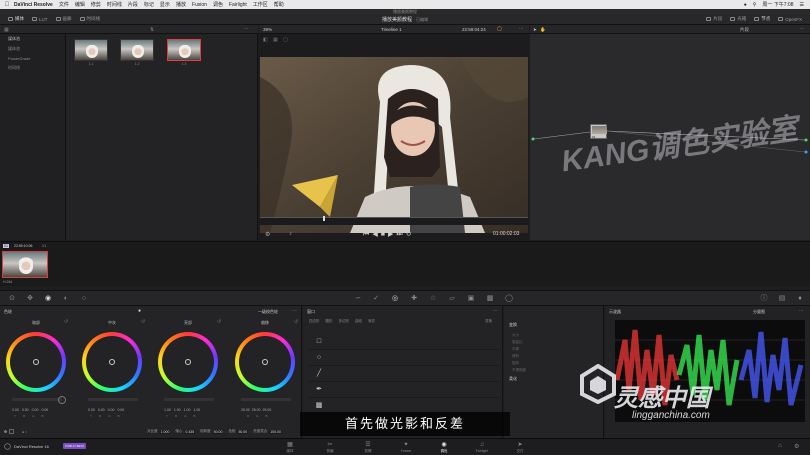  I want to click on lightbox-button: 光箱, so click(738, 19).